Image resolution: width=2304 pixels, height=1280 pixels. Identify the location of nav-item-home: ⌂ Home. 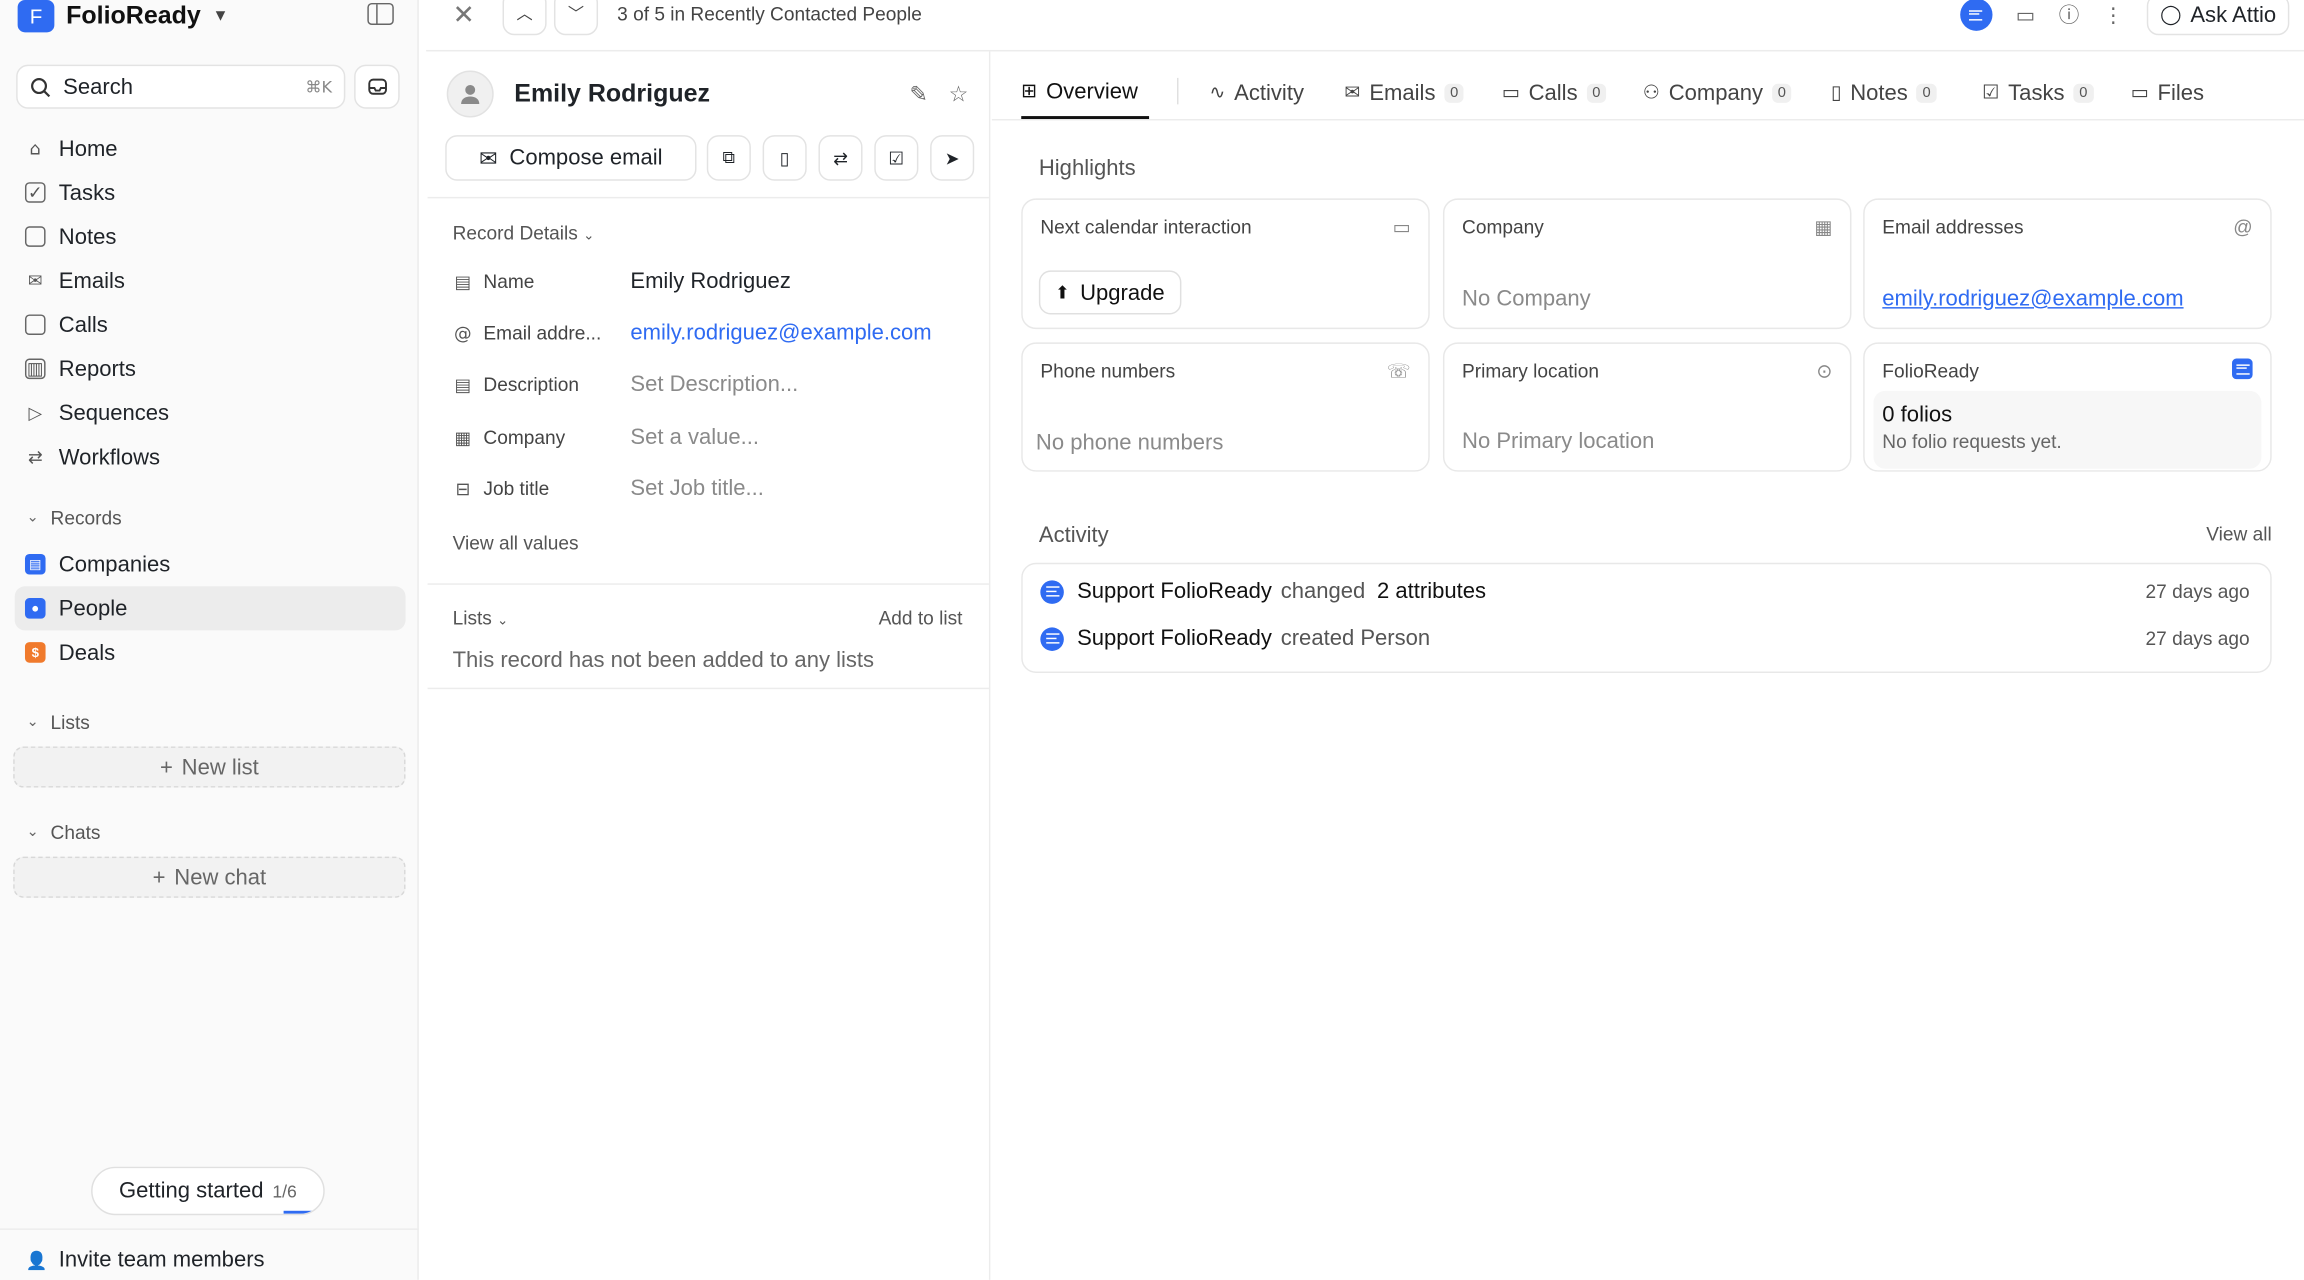
(210, 148).